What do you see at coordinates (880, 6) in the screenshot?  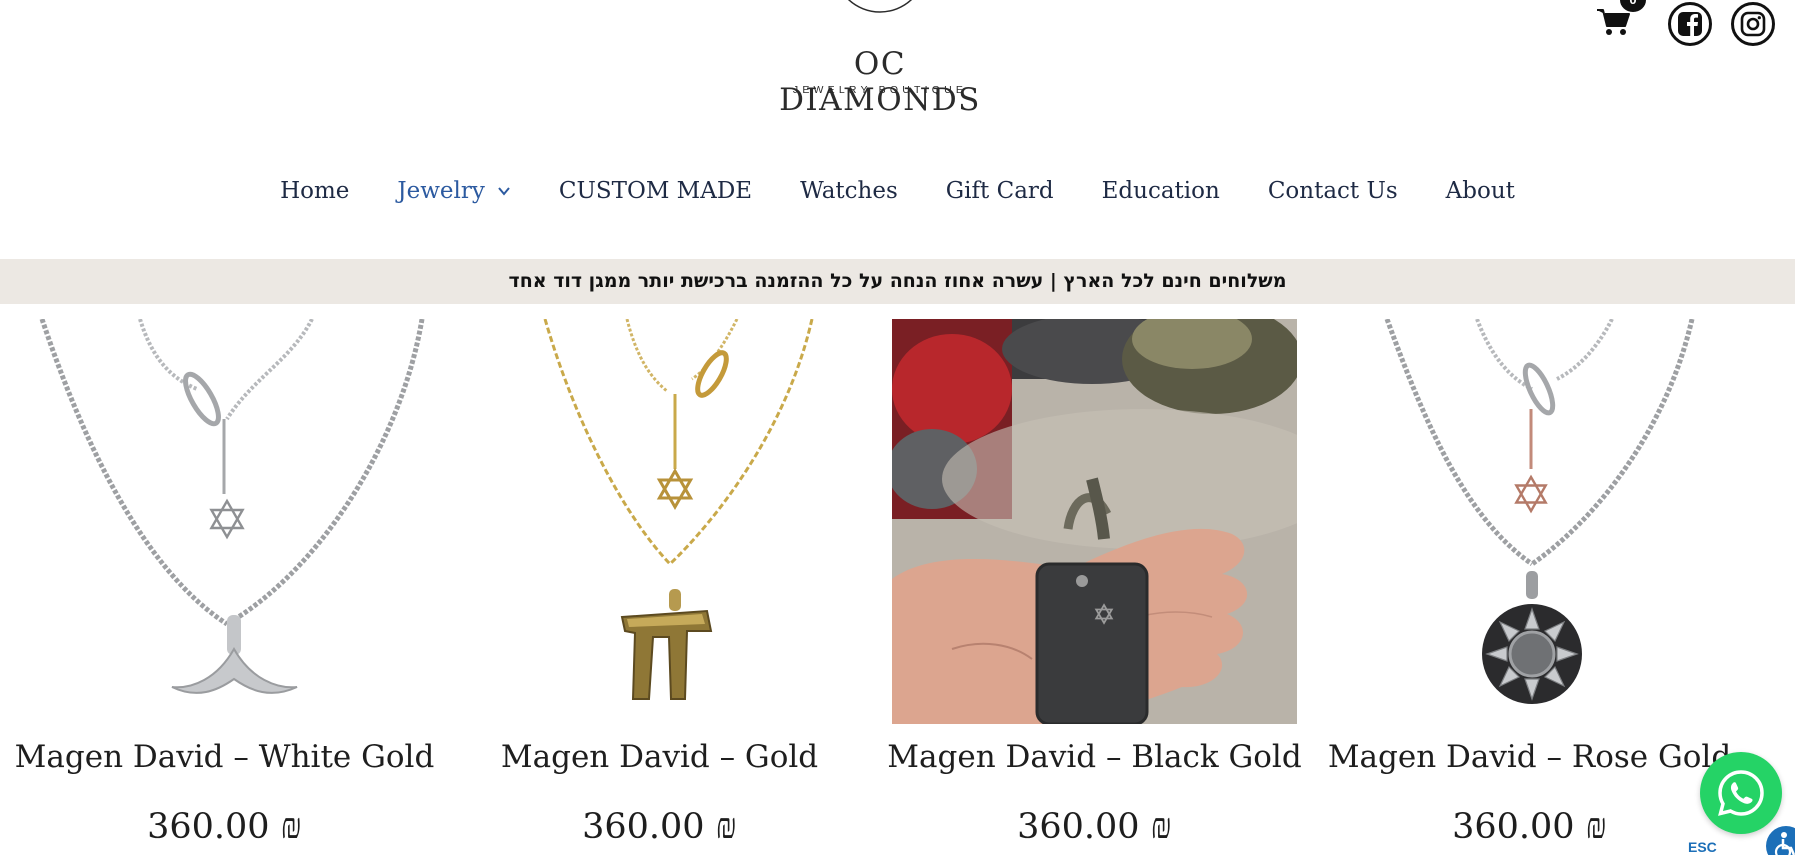 I see `diamond-logo-icon` at bounding box center [880, 6].